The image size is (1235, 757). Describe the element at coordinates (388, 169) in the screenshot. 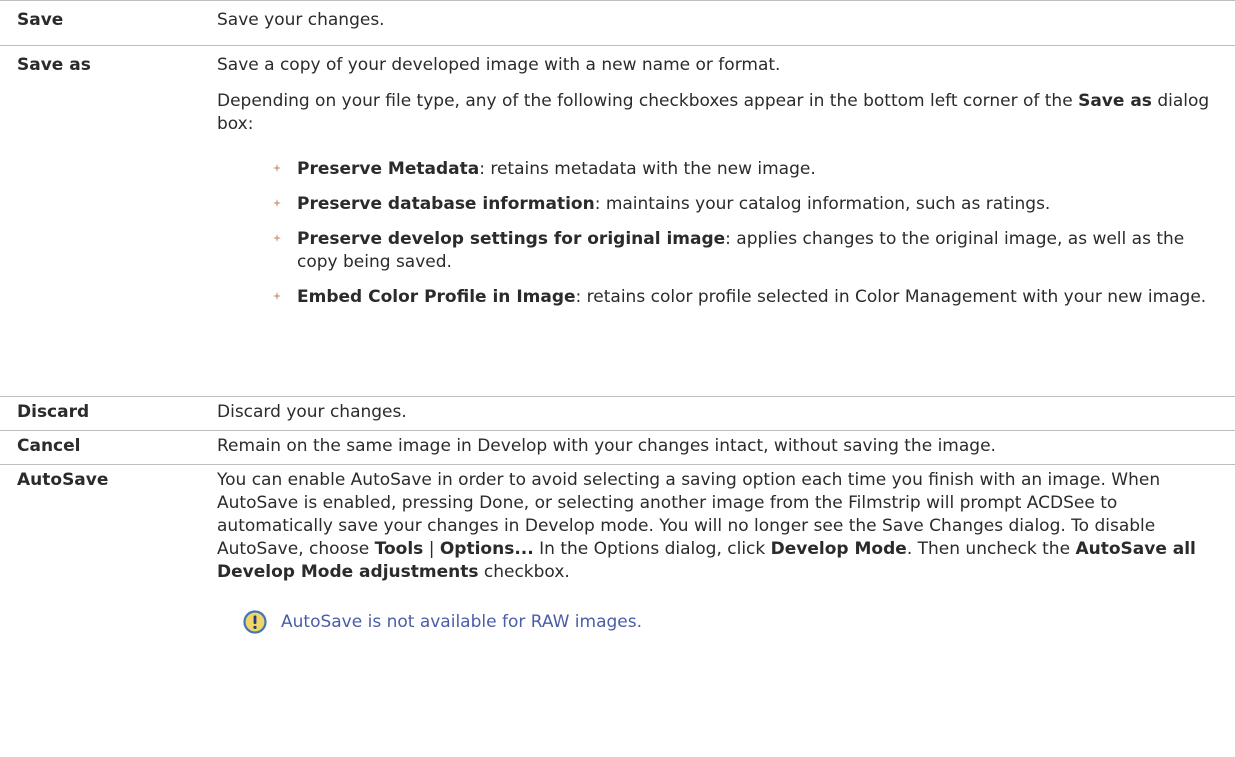

I see `bullet-term: Preserve Metadata` at that location.